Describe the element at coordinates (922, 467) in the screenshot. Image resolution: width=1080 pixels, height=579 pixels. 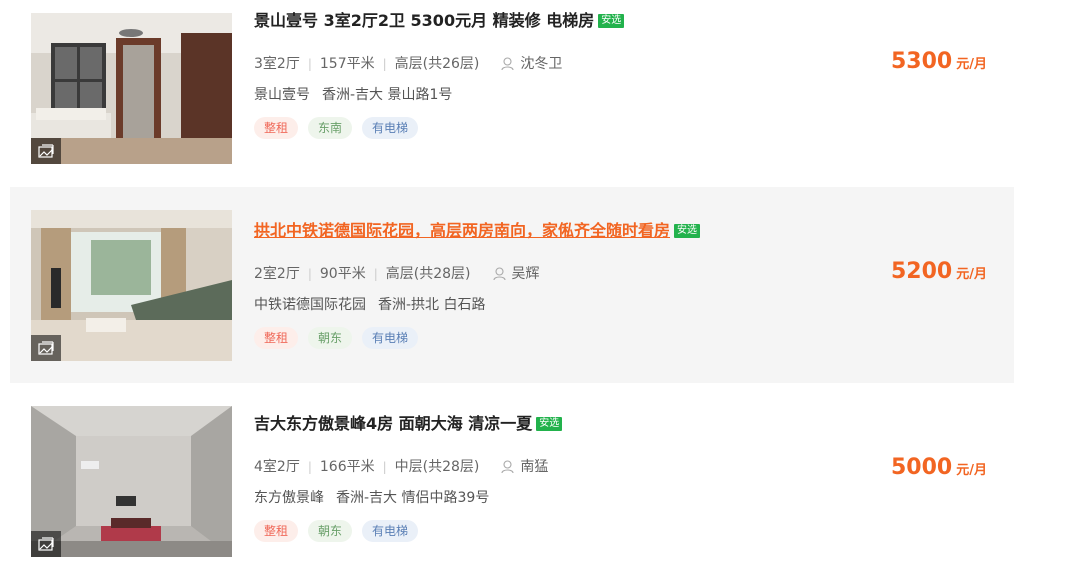
I see `price-value: 5000` at that location.